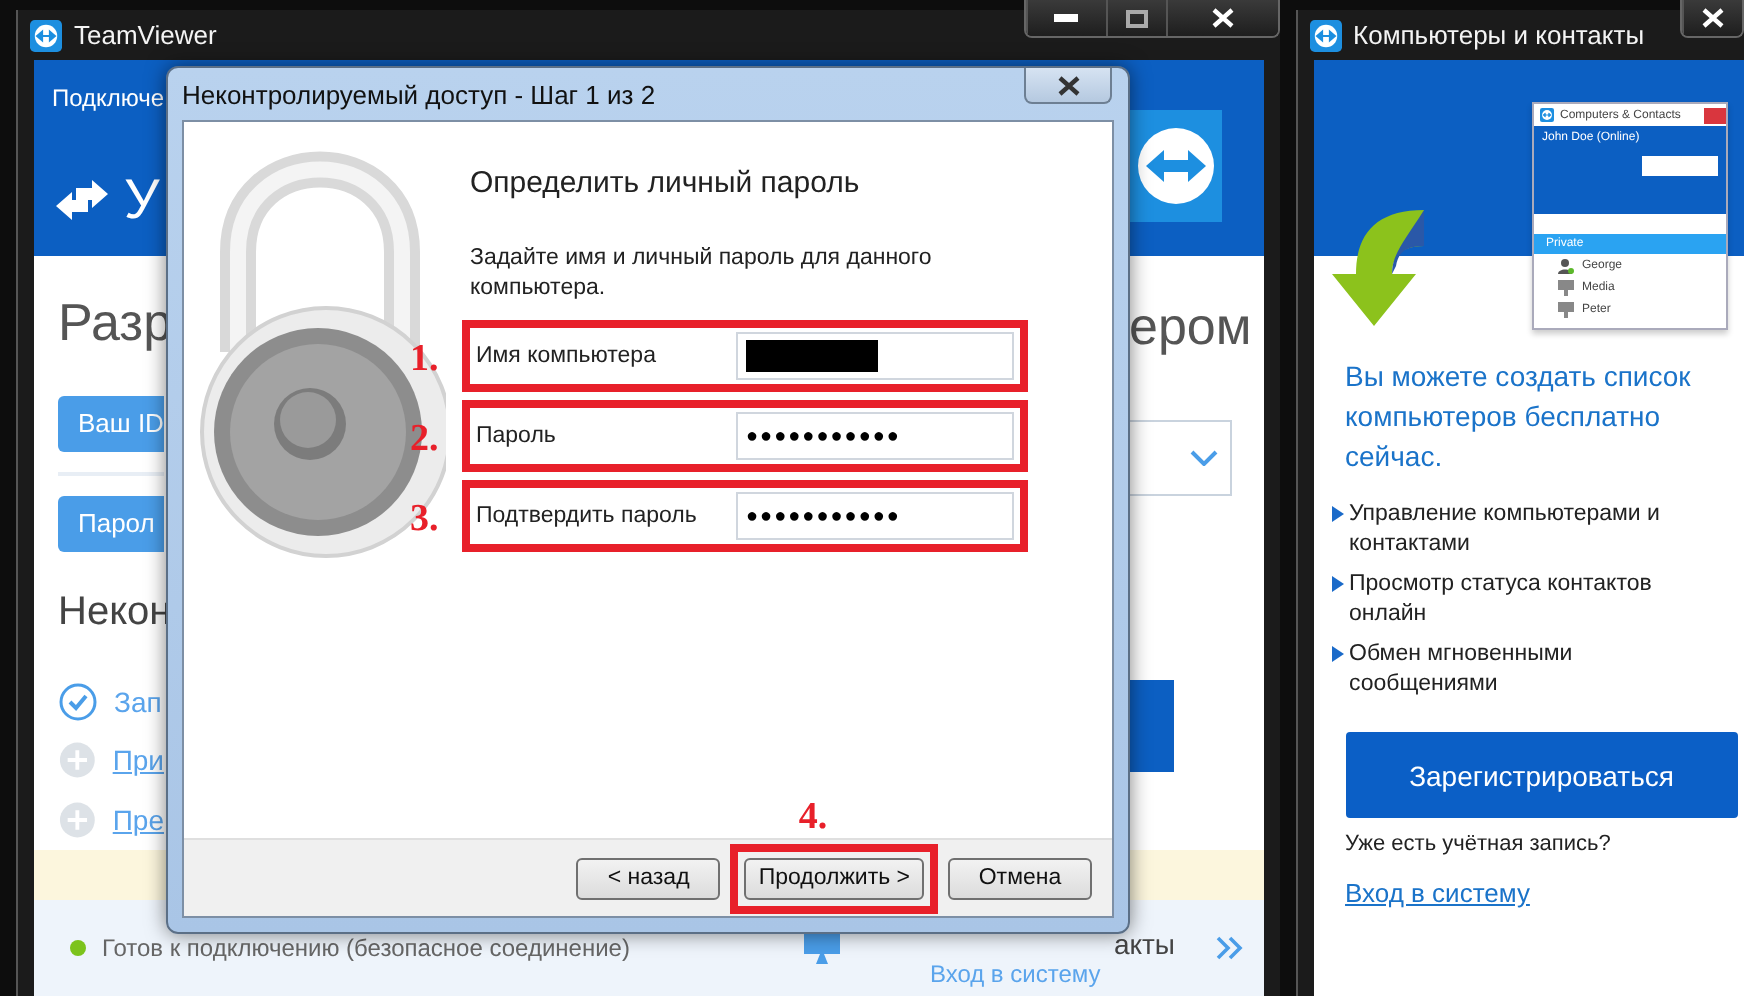  I want to click on minimize-icon, so click(1066, 18).